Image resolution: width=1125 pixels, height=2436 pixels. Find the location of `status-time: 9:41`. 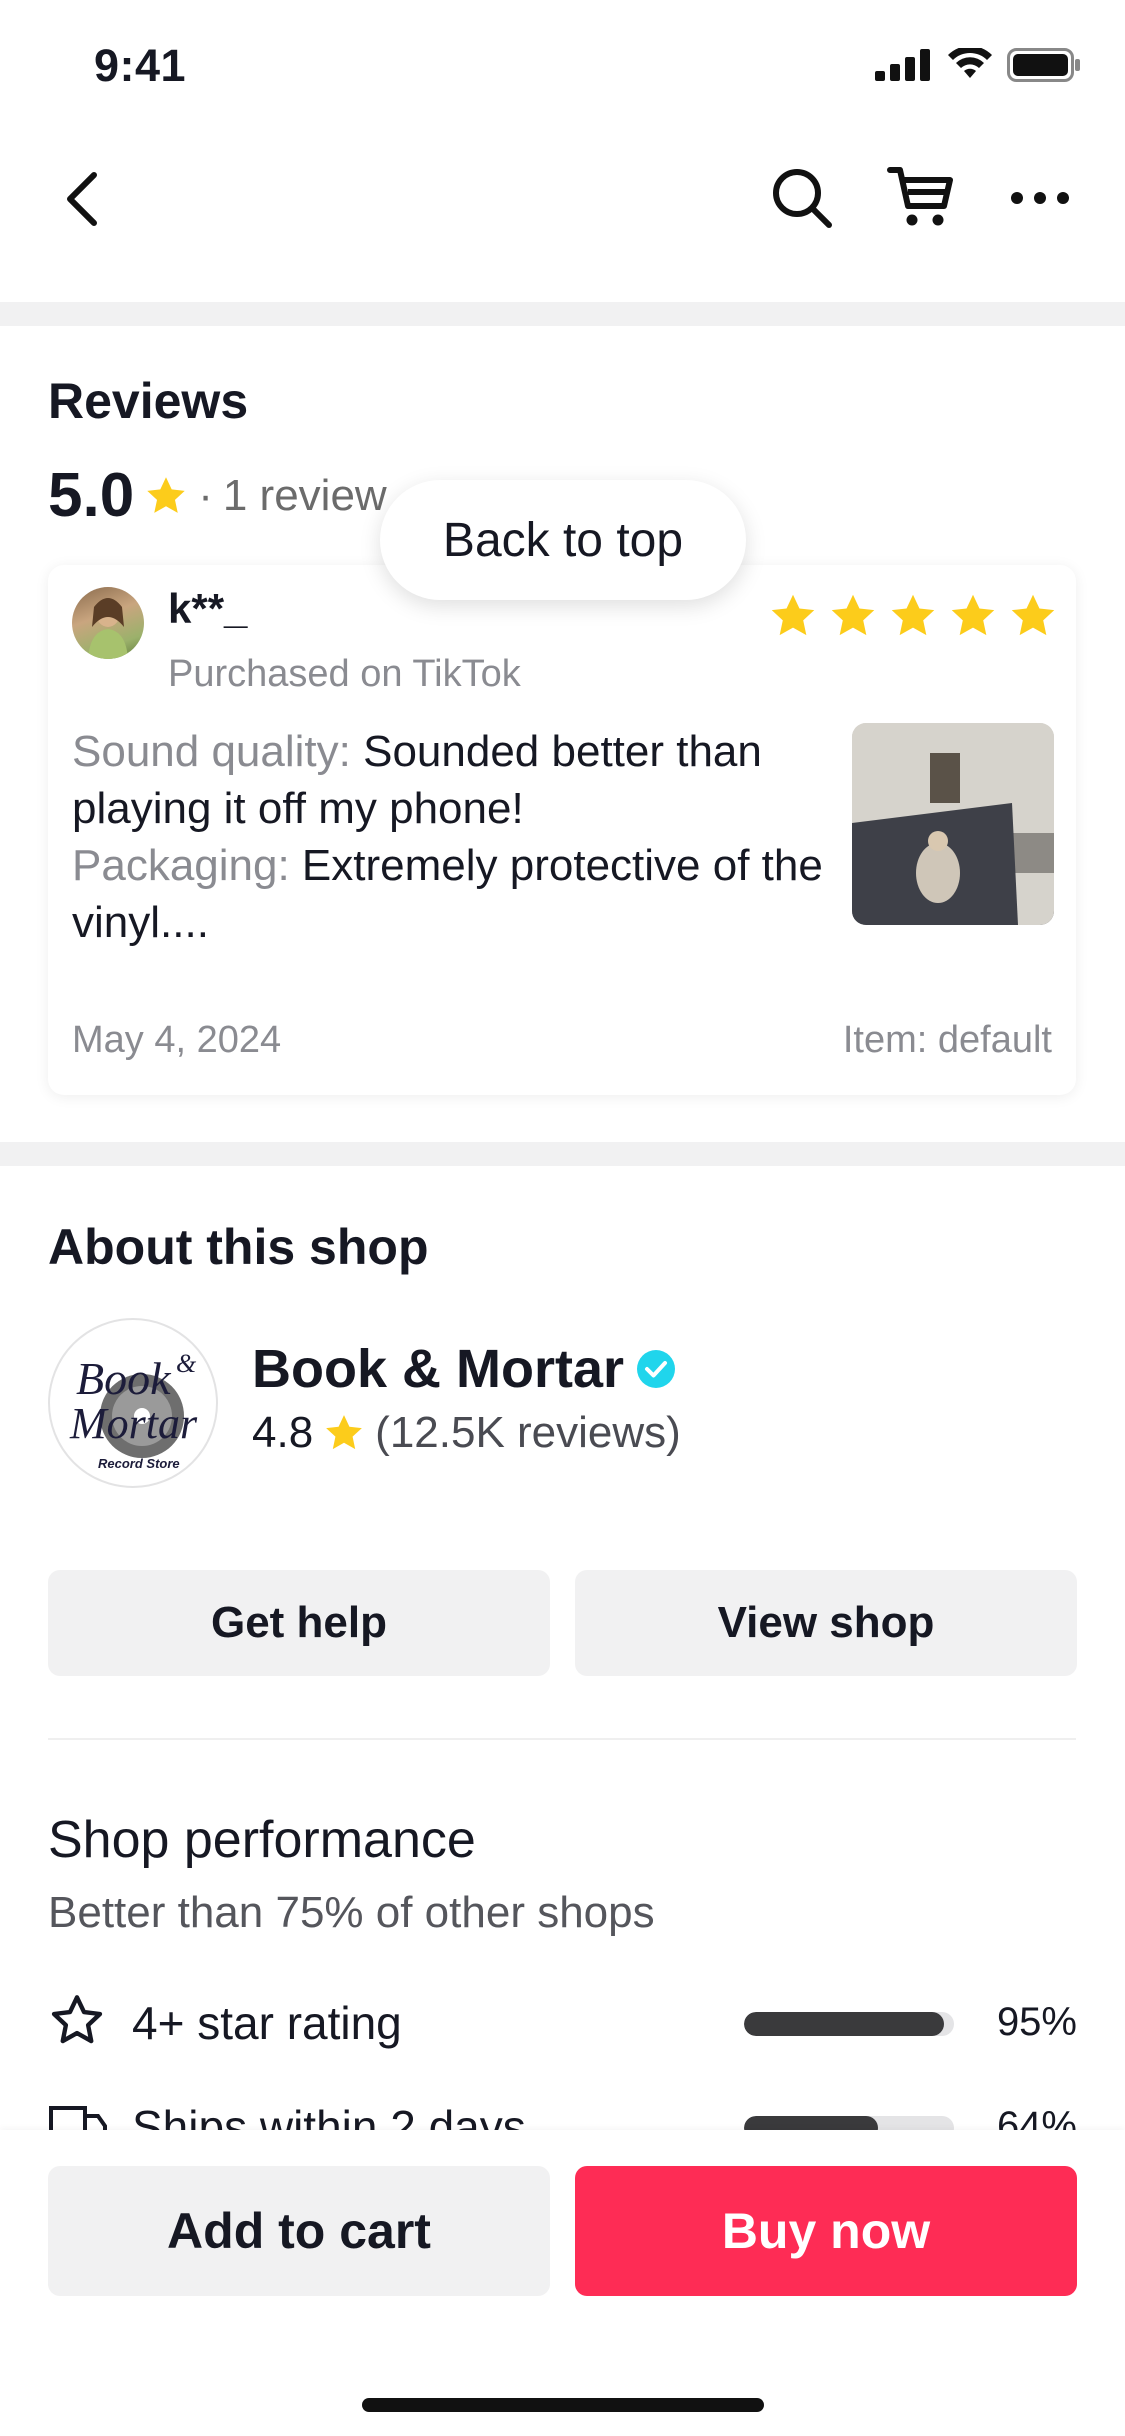

status-time: 9:41 is located at coordinates (140, 65).